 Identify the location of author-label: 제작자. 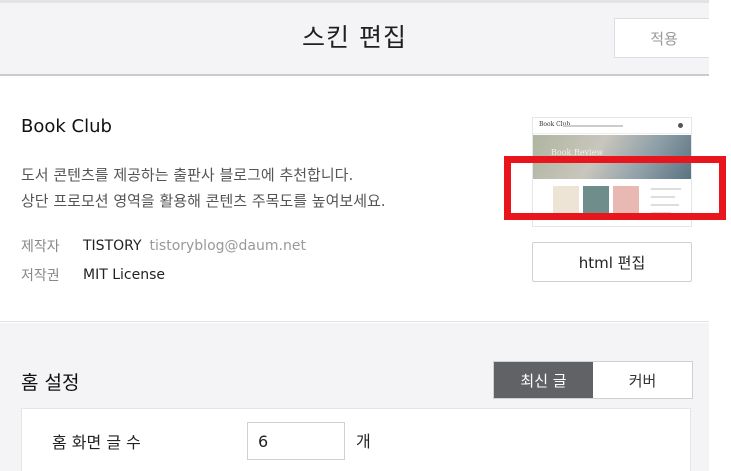
(40, 247).